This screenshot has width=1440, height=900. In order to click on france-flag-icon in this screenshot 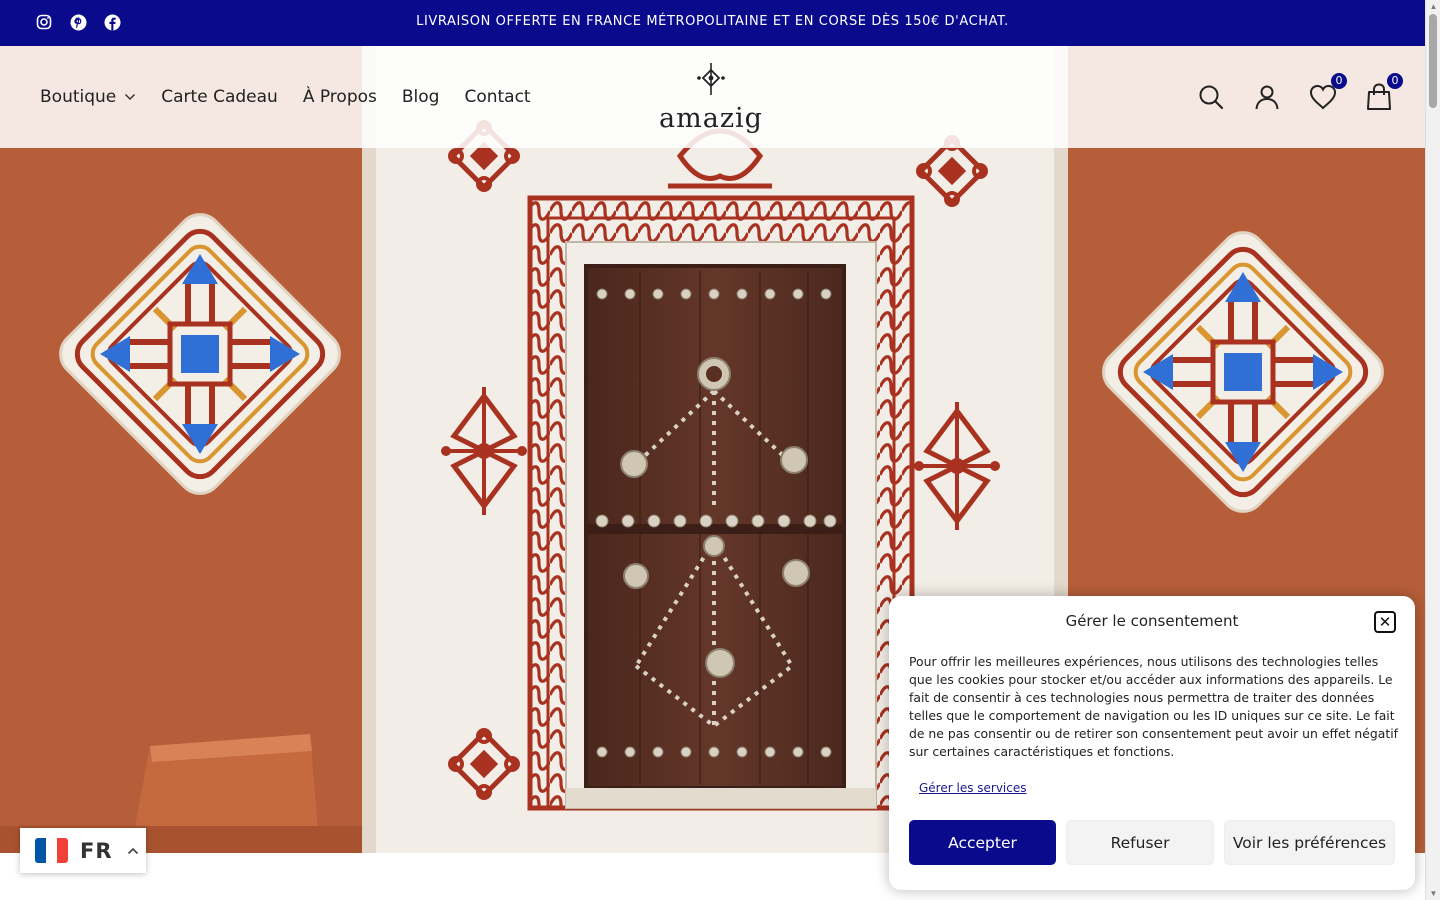, I will do `click(51, 850)`.